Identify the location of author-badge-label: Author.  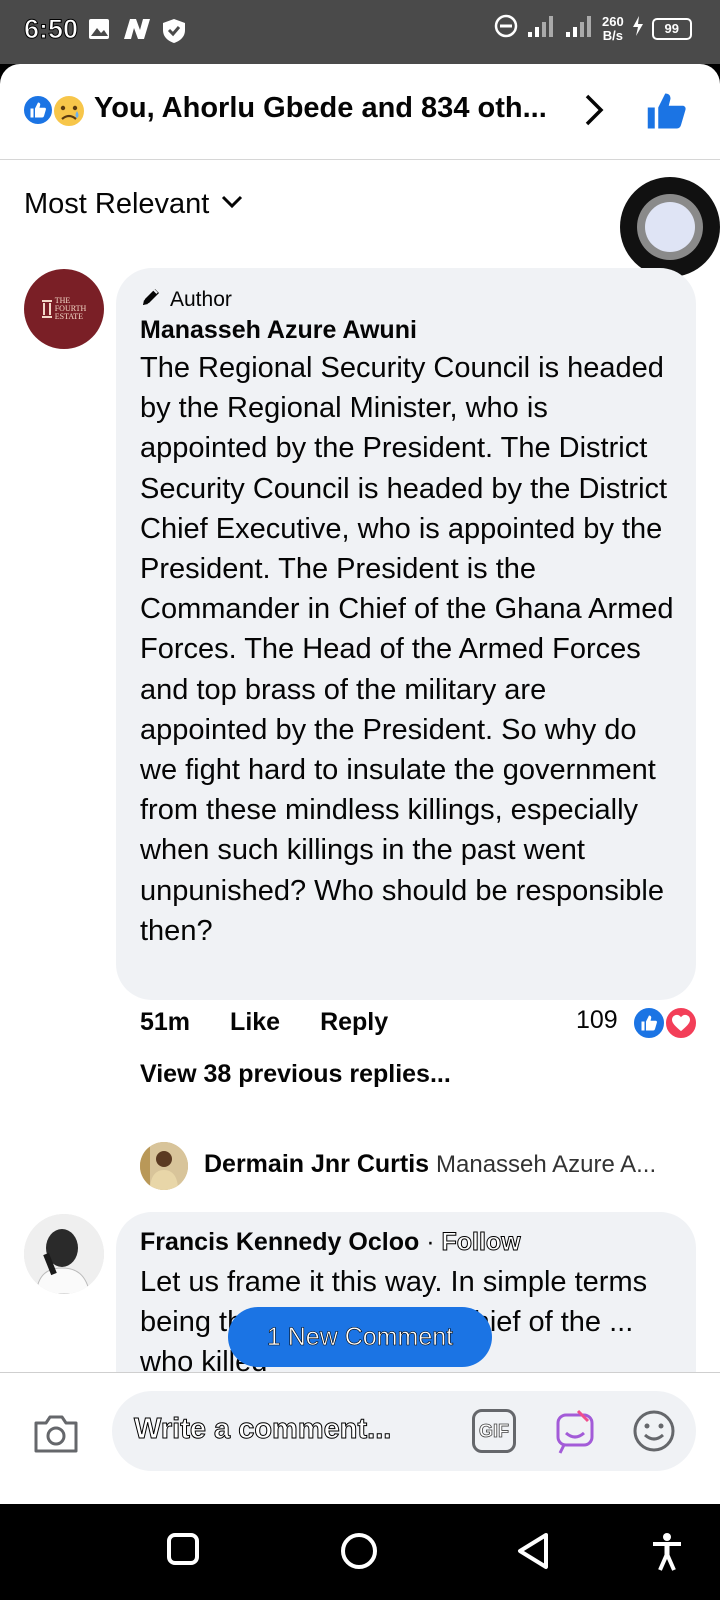
(201, 299).